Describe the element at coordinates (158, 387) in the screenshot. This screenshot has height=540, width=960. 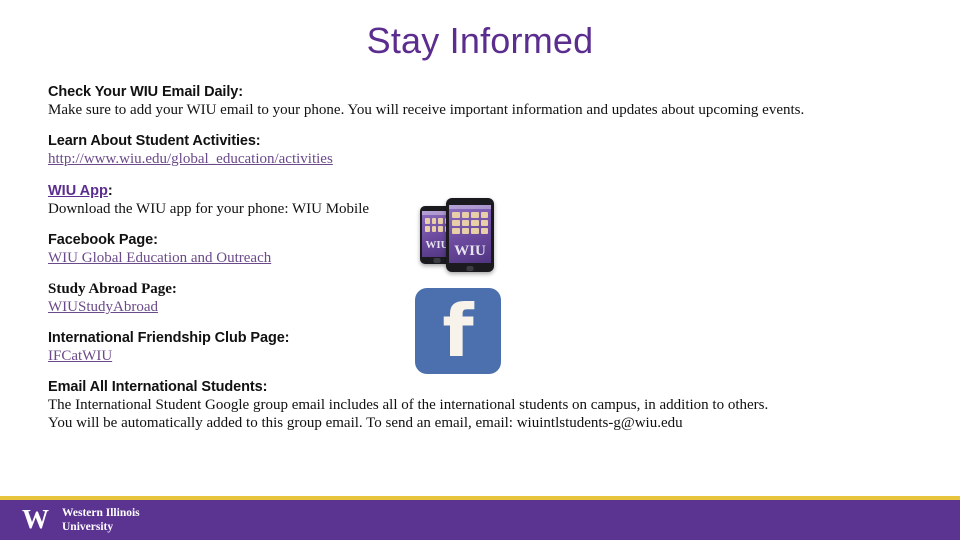
I see `section-heading-email-all-students: Email All International Students:` at that location.